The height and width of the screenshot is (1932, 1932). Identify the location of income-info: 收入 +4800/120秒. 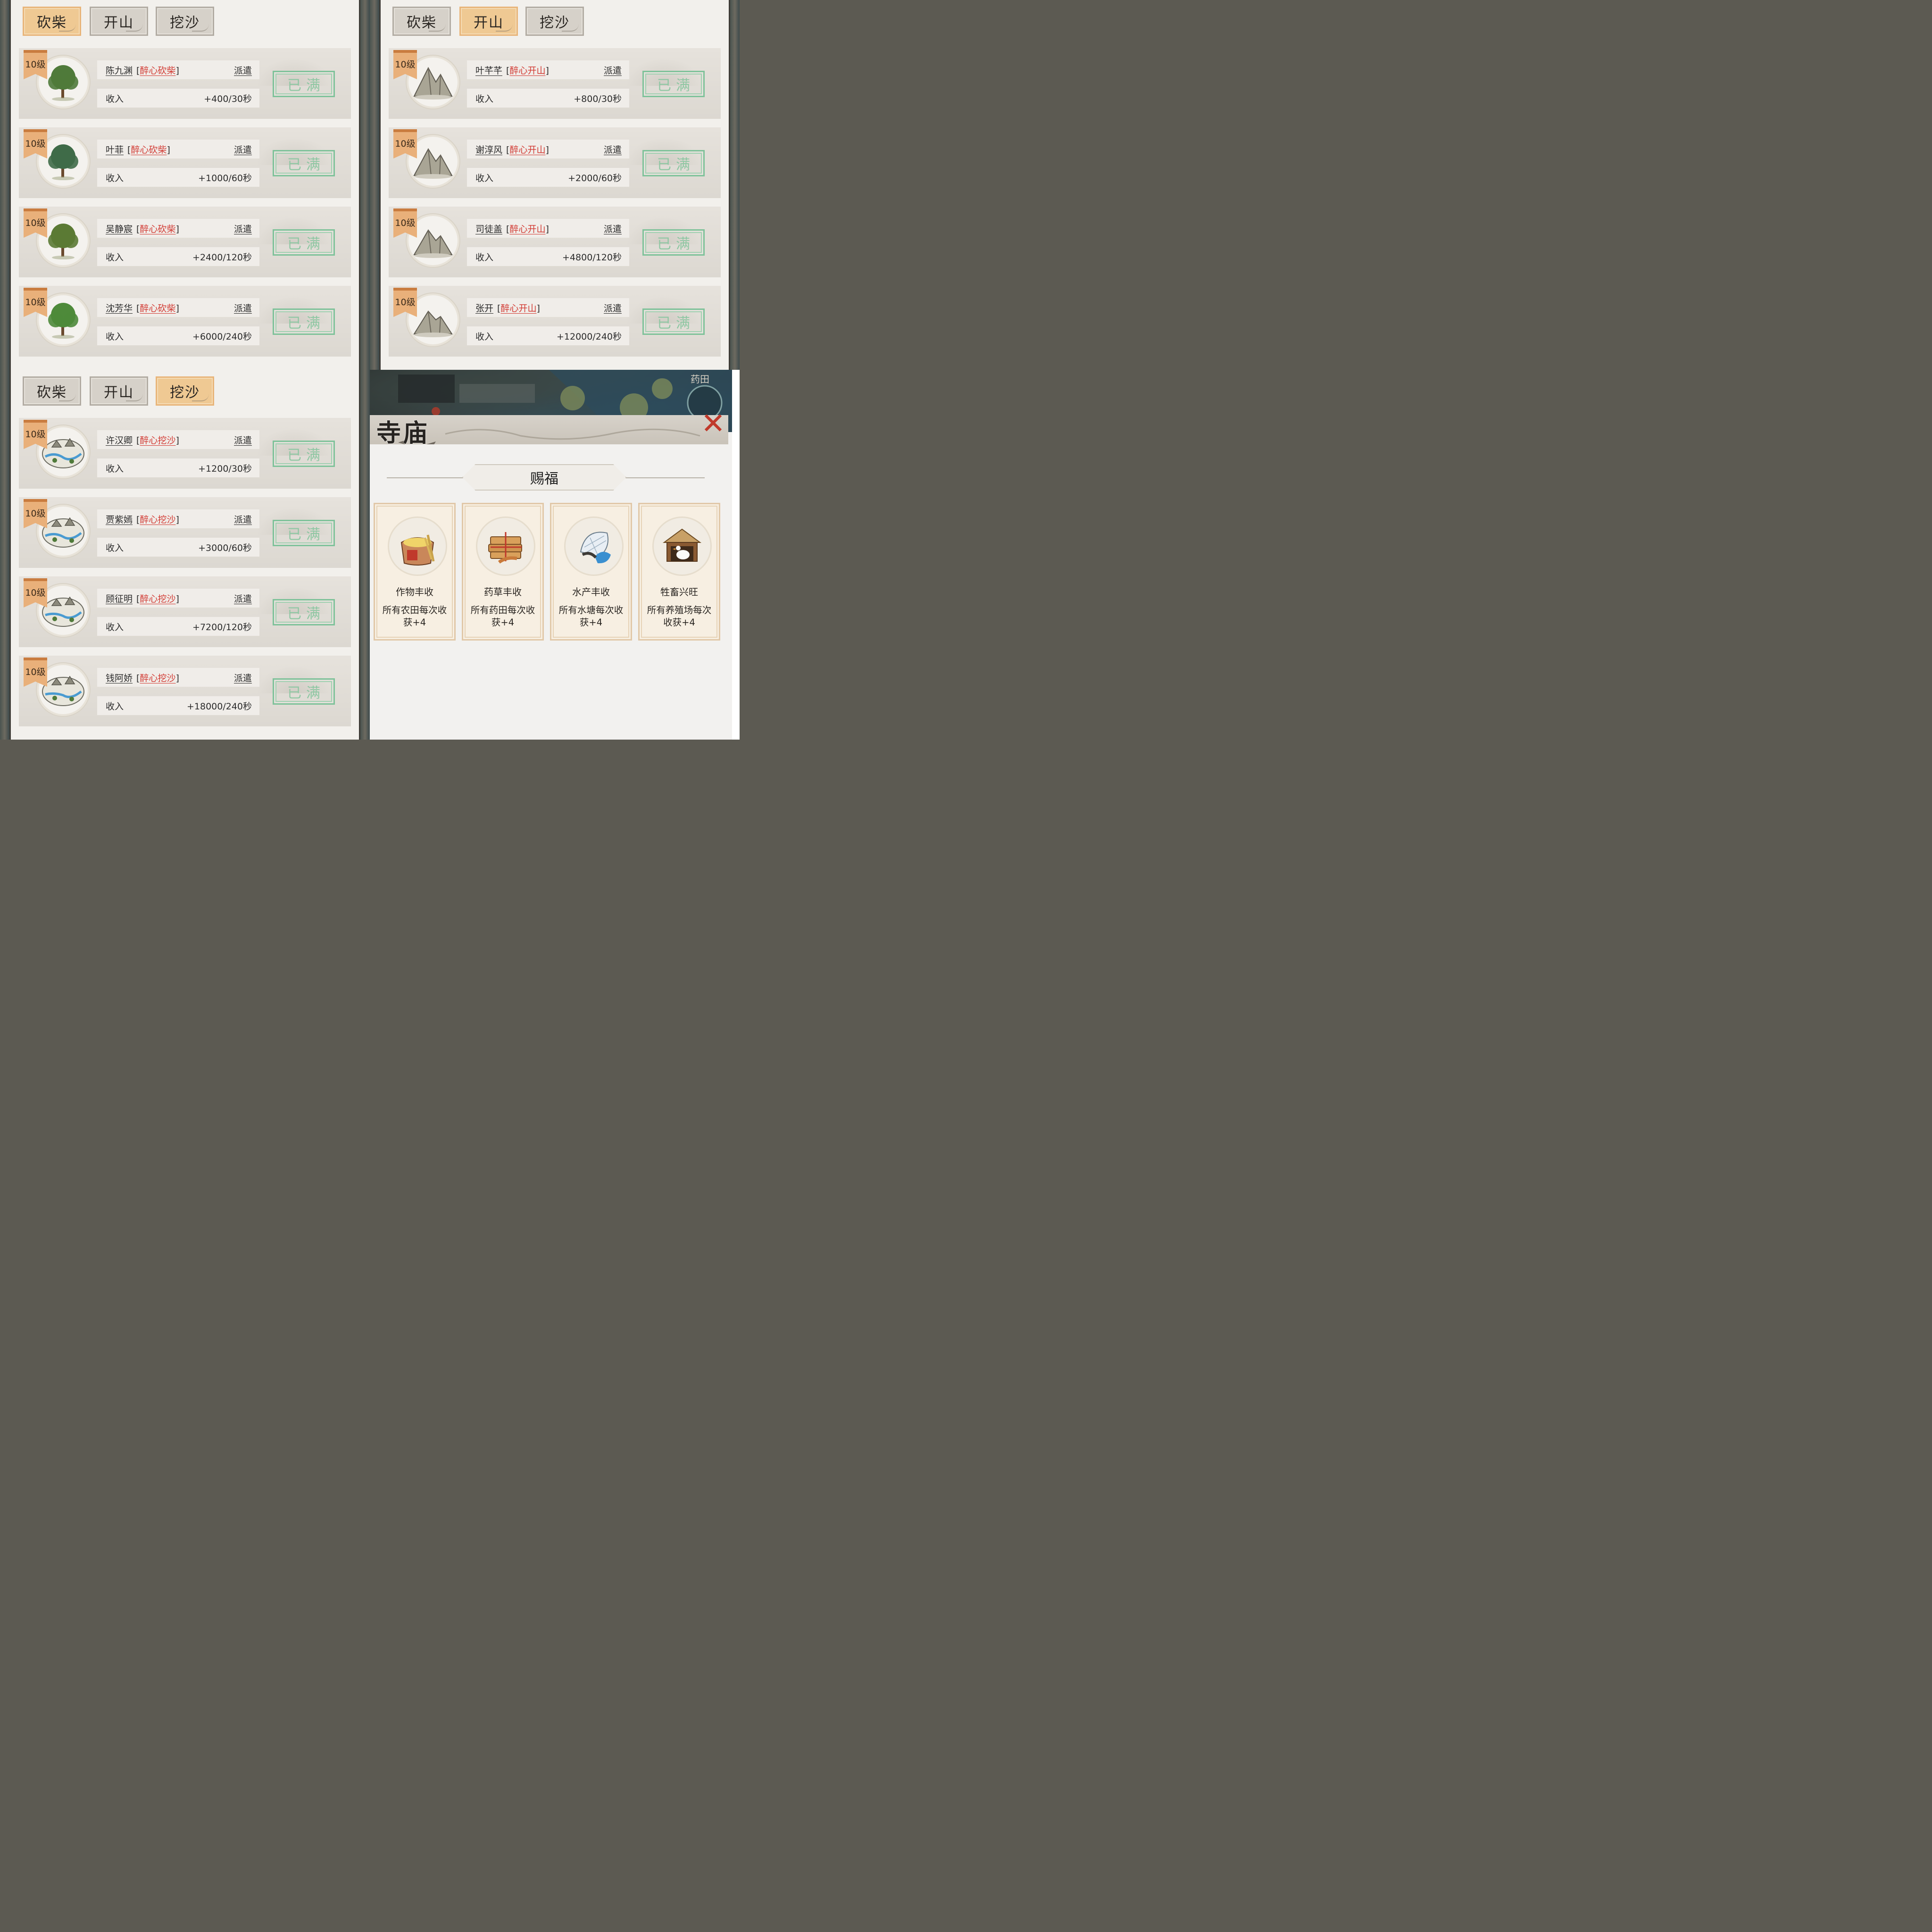
(548, 256).